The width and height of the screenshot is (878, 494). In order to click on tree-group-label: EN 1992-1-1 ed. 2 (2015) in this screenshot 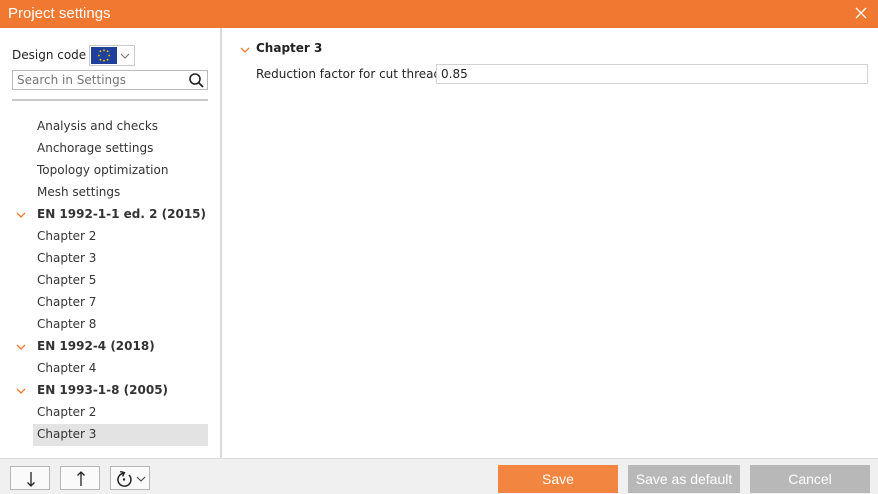, I will do `click(122, 214)`.